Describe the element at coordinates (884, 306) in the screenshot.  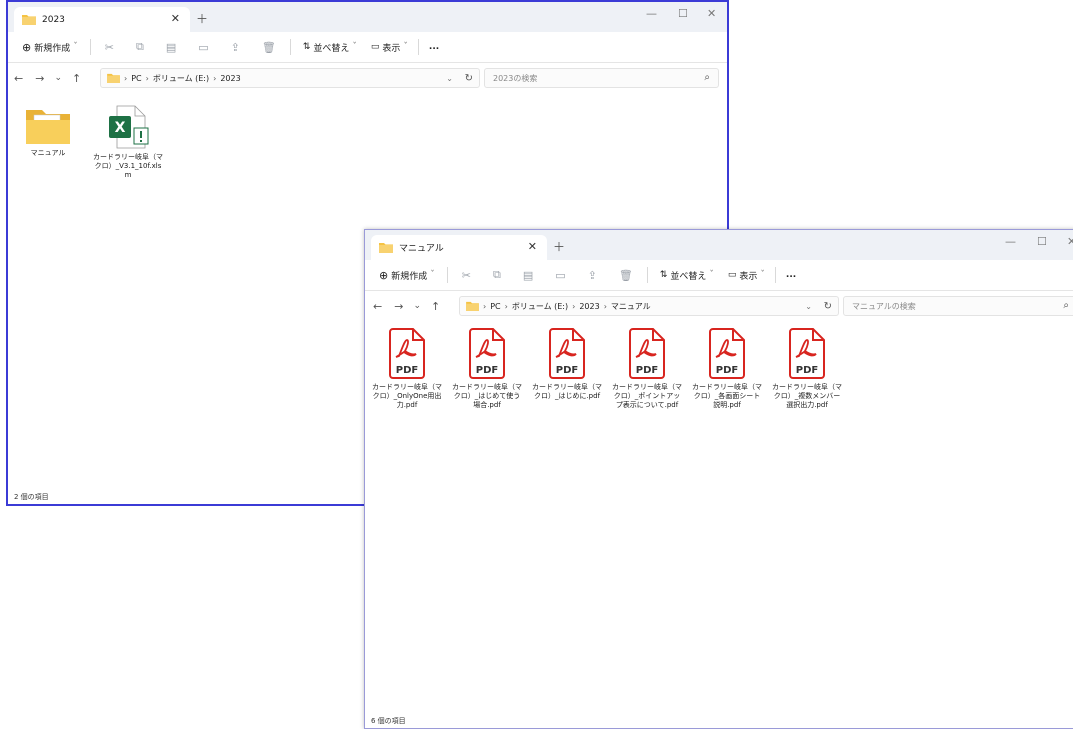
I see `search-placeholder: マニュアルの検索` at that location.